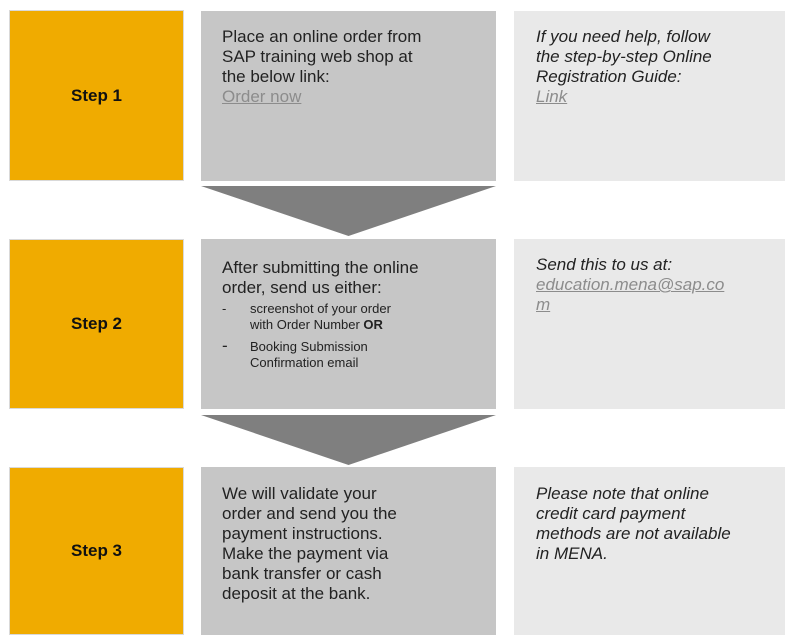 The width and height of the screenshot is (790, 635). What do you see at coordinates (551, 96) in the screenshot?
I see `registration-guide-link: Link` at bounding box center [551, 96].